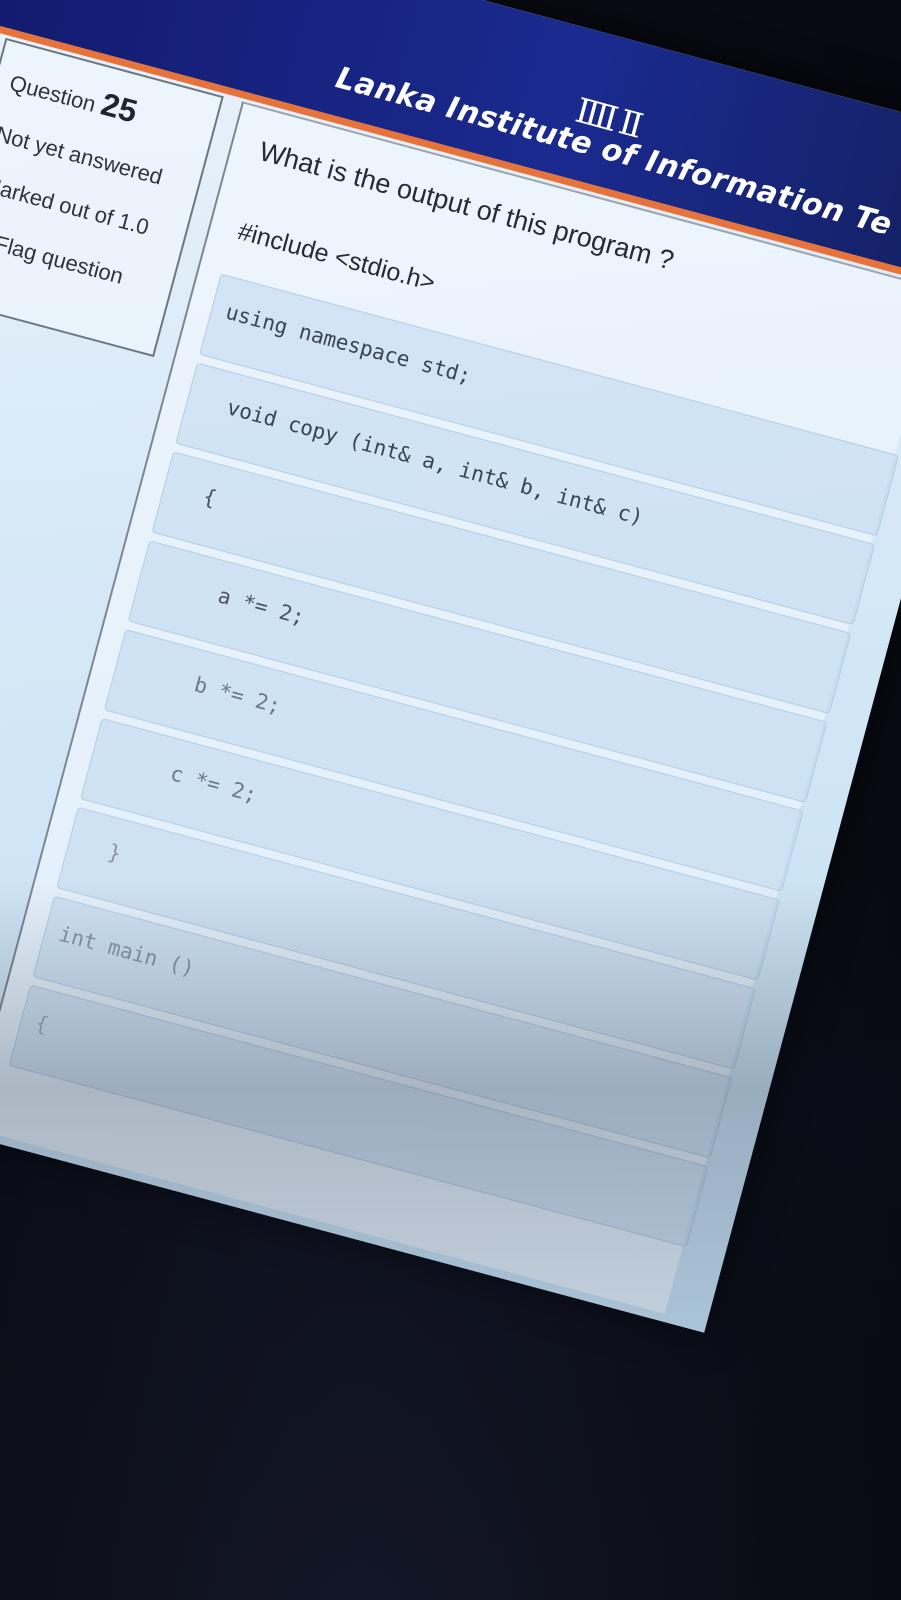 The width and height of the screenshot is (901, 1600). I want to click on flag-question-button: Flag question, so click(63, 257).